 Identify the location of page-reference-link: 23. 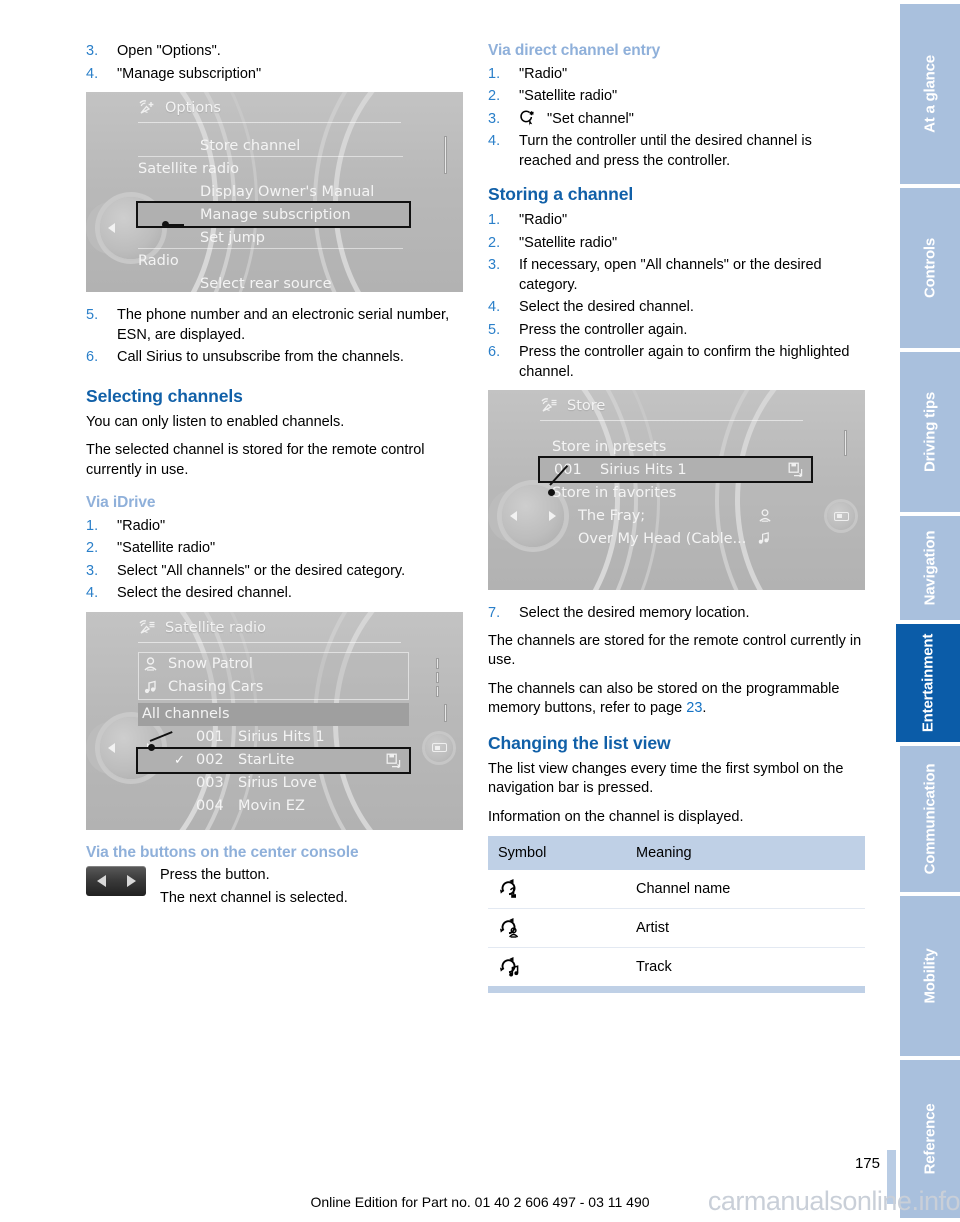
(694, 708).